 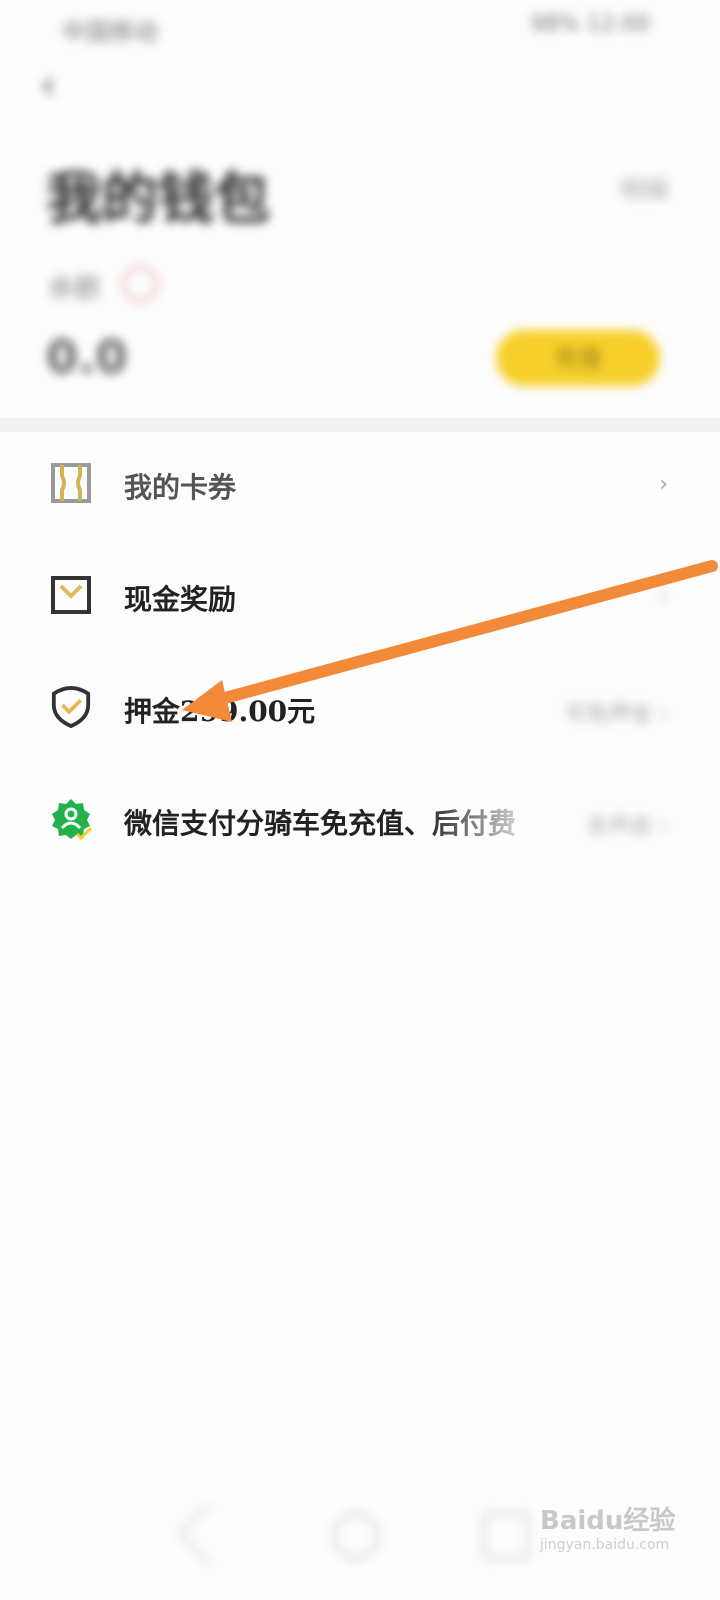 What do you see at coordinates (590, 24) in the screenshot?
I see `status-indicators: 98% 12:00` at bounding box center [590, 24].